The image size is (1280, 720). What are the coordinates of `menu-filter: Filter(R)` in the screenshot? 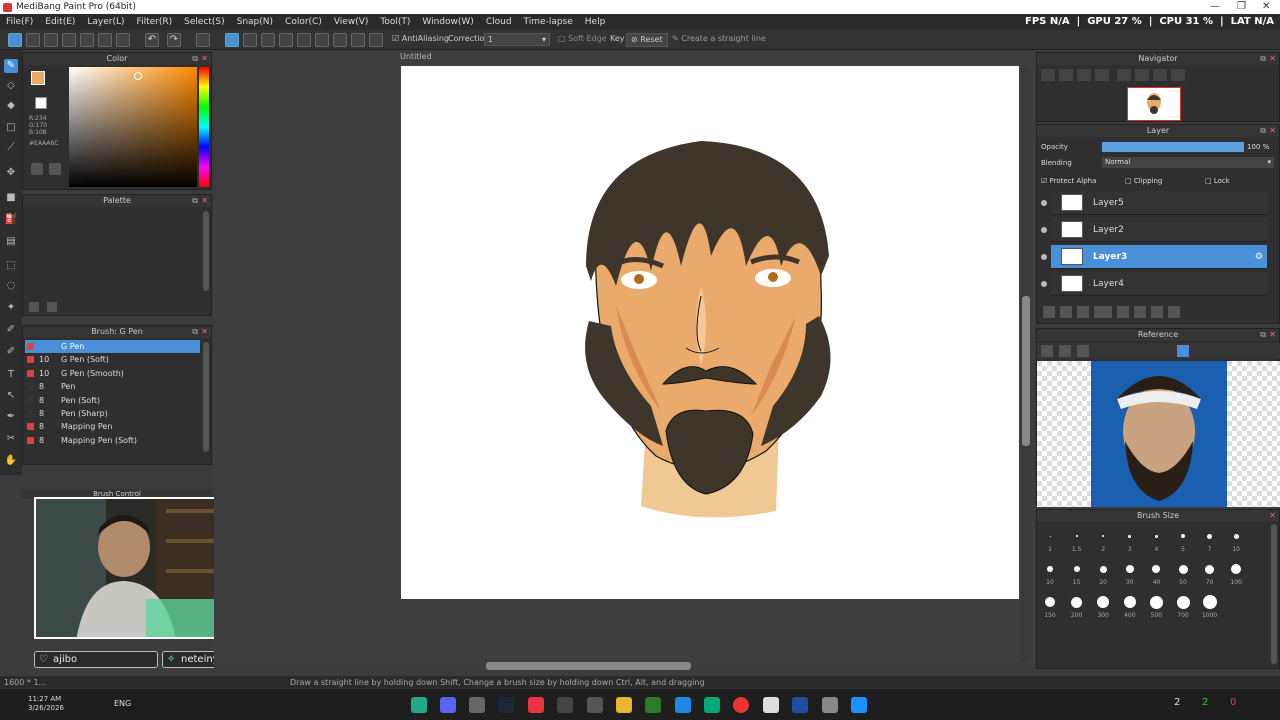 It's located at (155, 22).